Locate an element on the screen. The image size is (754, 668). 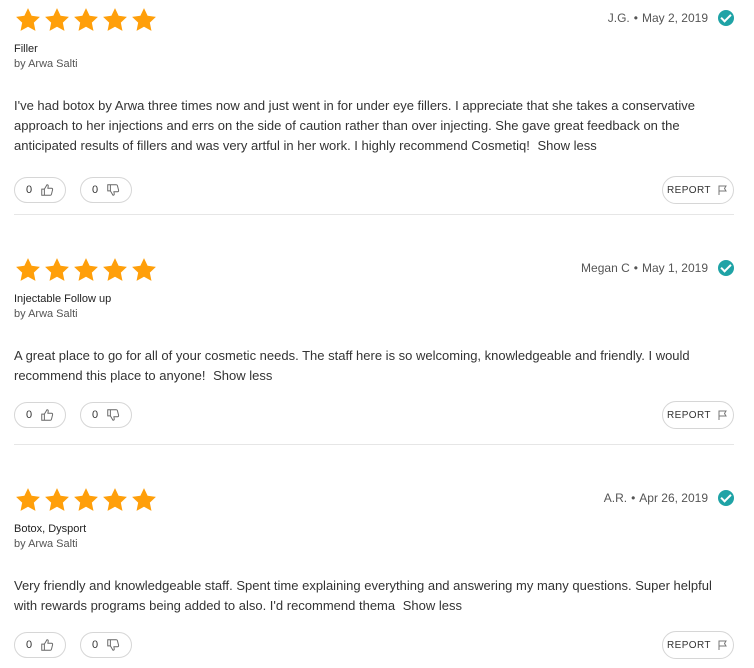
review-date: May 2, 2019 is located at coordinates (674, 18).